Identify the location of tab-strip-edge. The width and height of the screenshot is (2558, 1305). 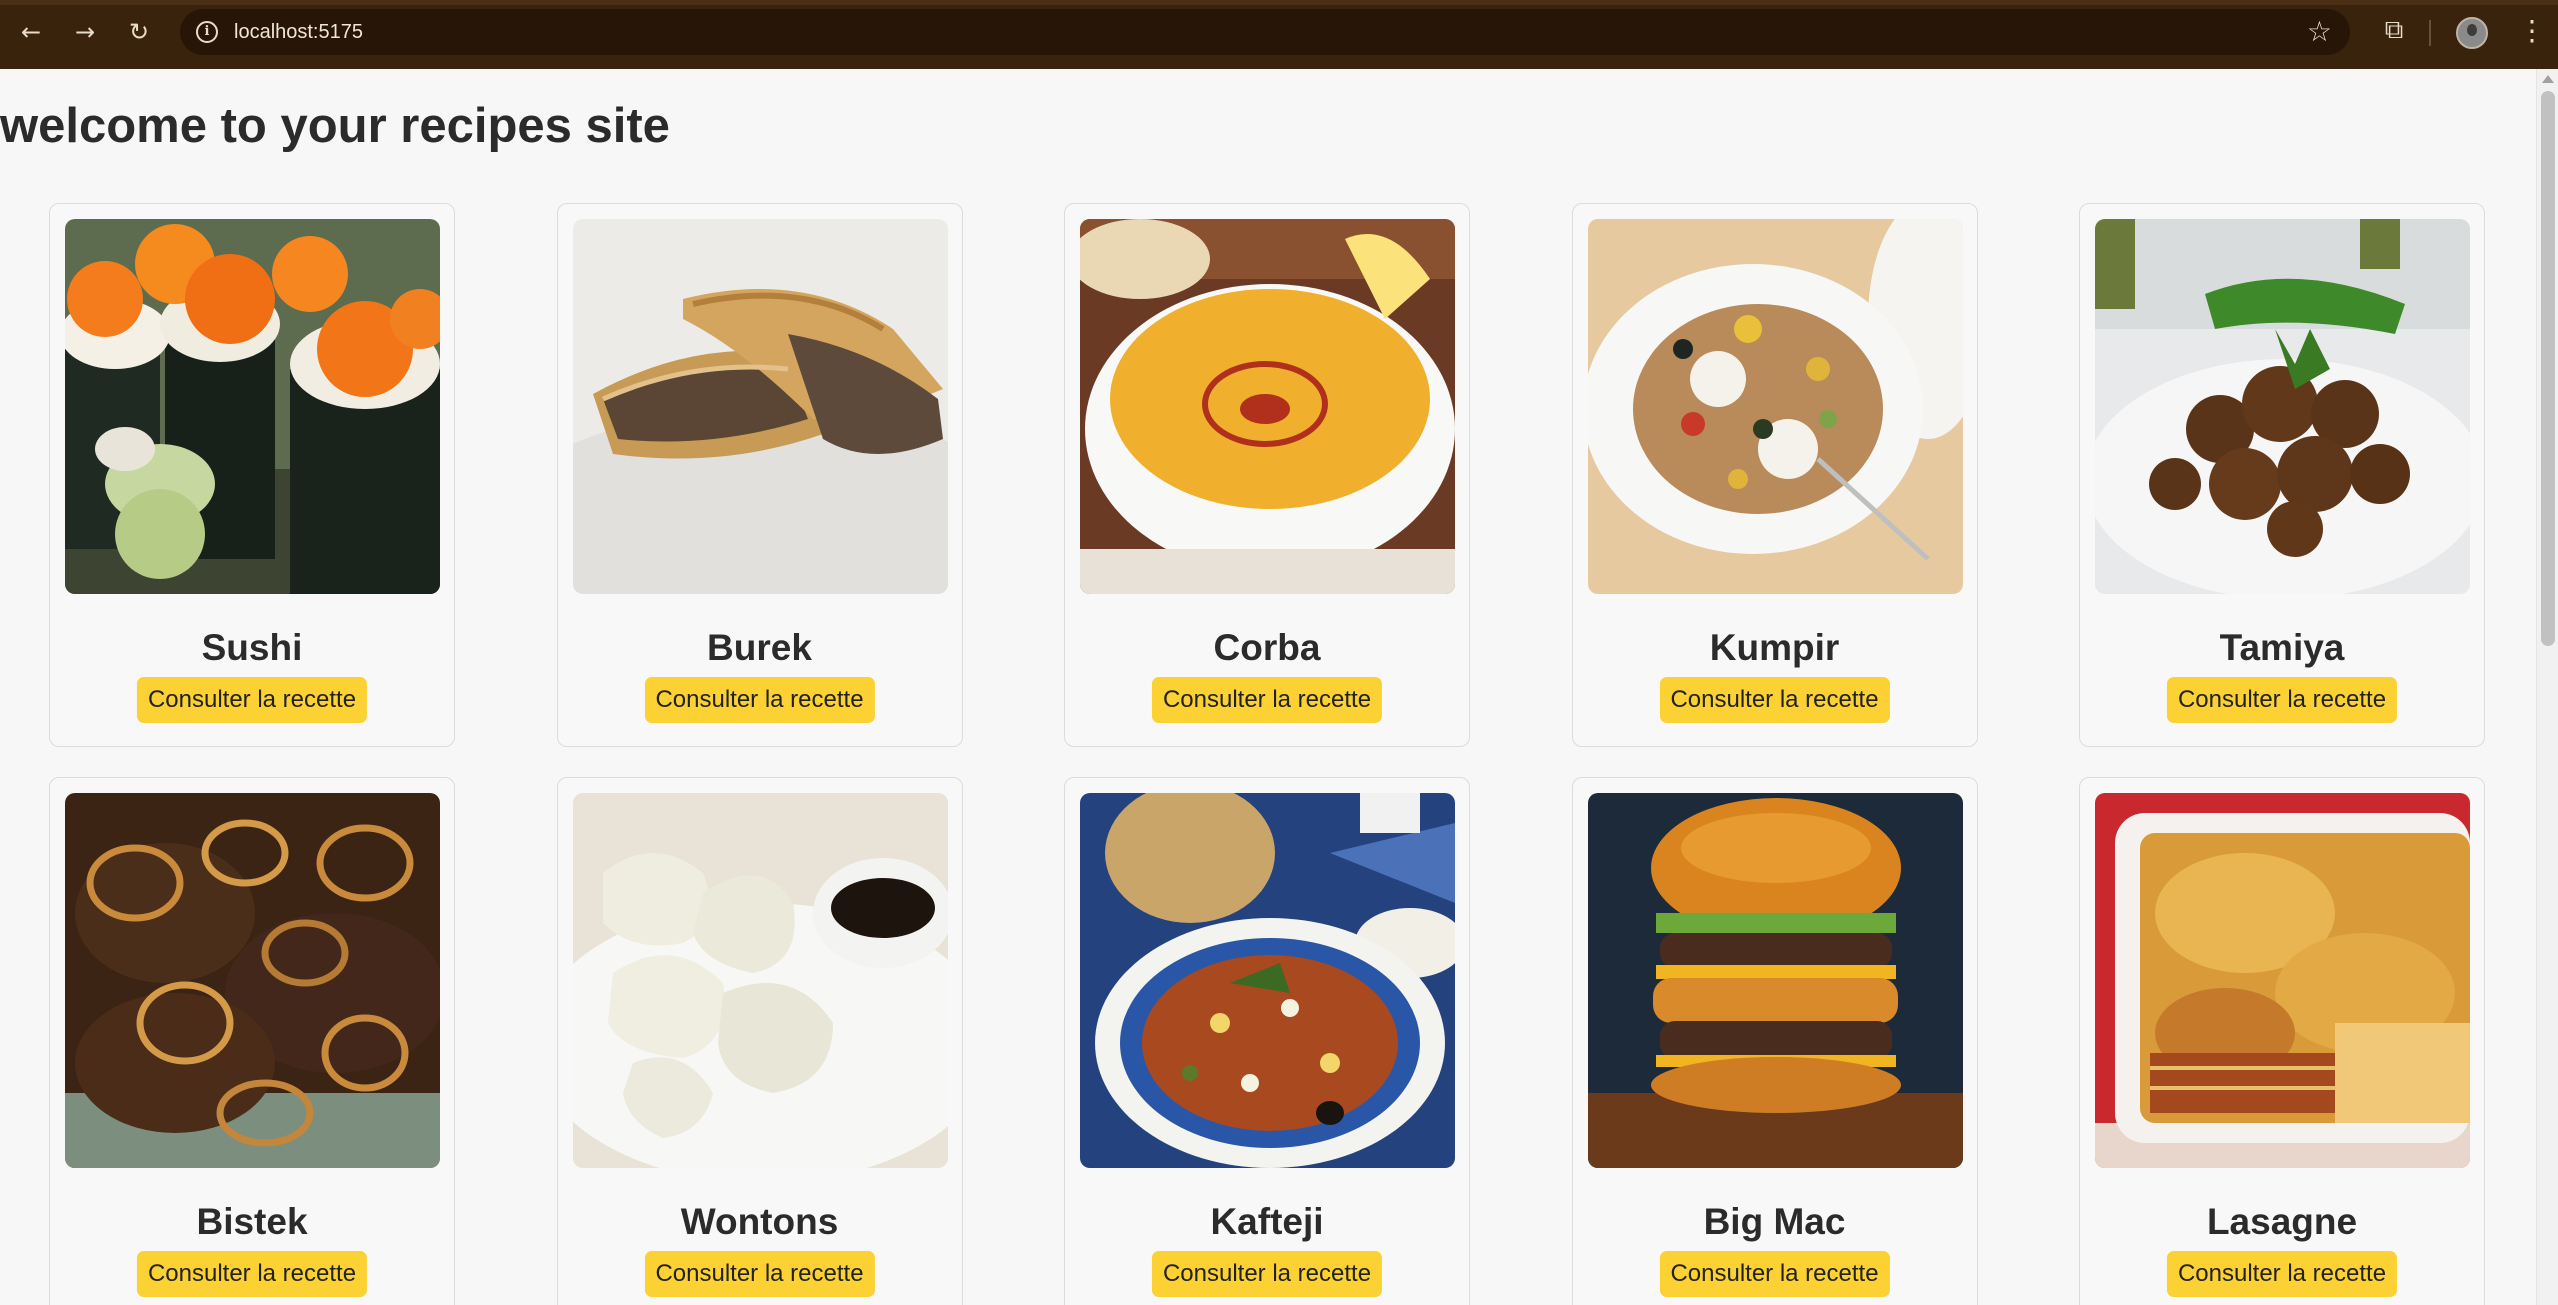
(1279, 2).